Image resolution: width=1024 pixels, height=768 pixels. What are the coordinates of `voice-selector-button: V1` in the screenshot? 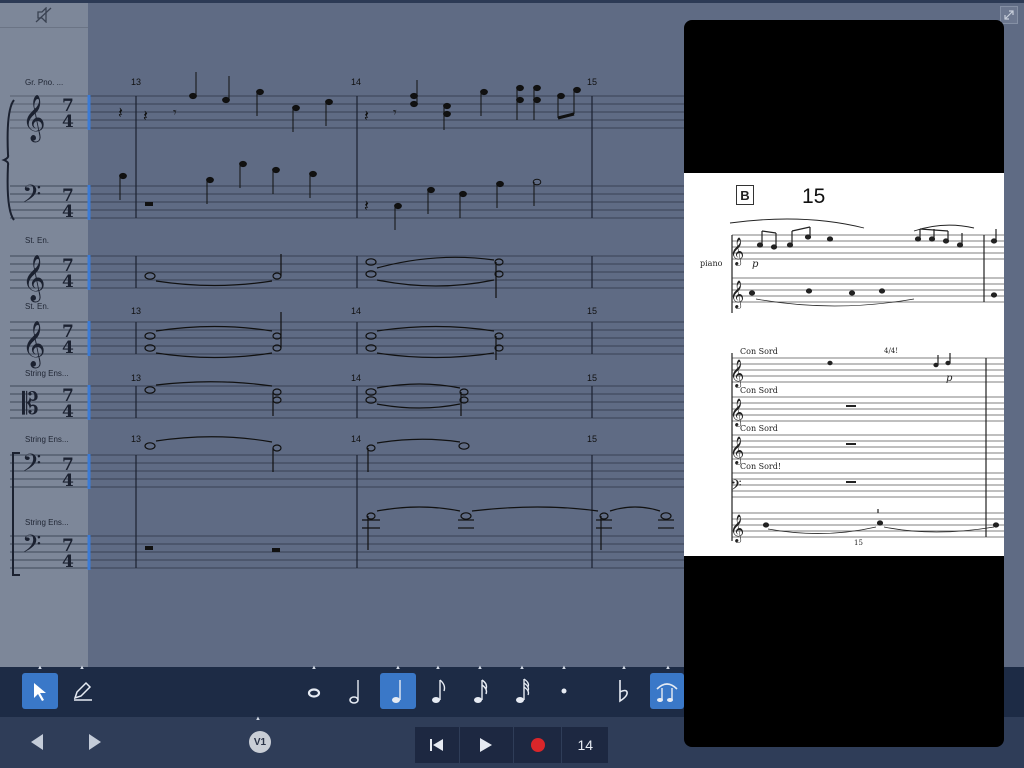 It's located at (260, 742).